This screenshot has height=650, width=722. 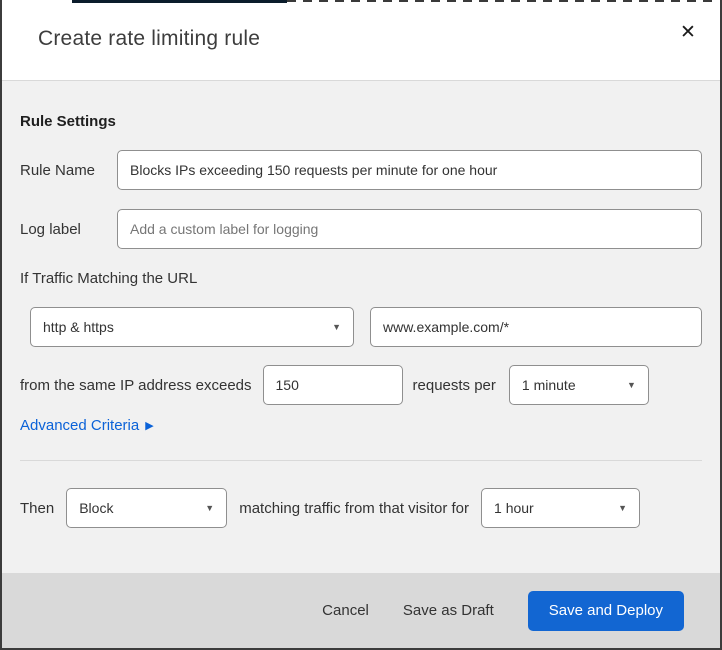 What do you see at coordinates (578, 385) in the screenshot?
I see `period-select: 1 minute ▼` at bounding box center [578, 385].